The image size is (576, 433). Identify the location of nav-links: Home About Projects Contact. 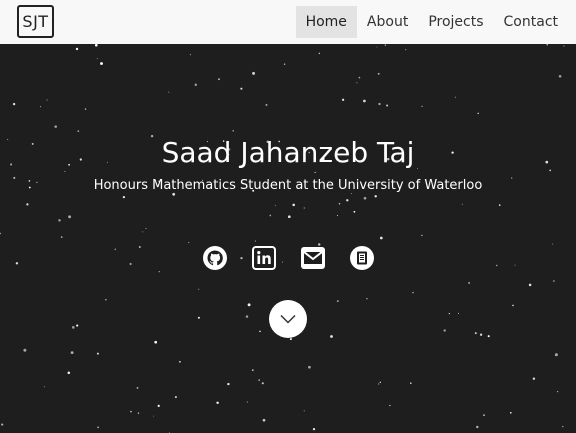
(431, 22).